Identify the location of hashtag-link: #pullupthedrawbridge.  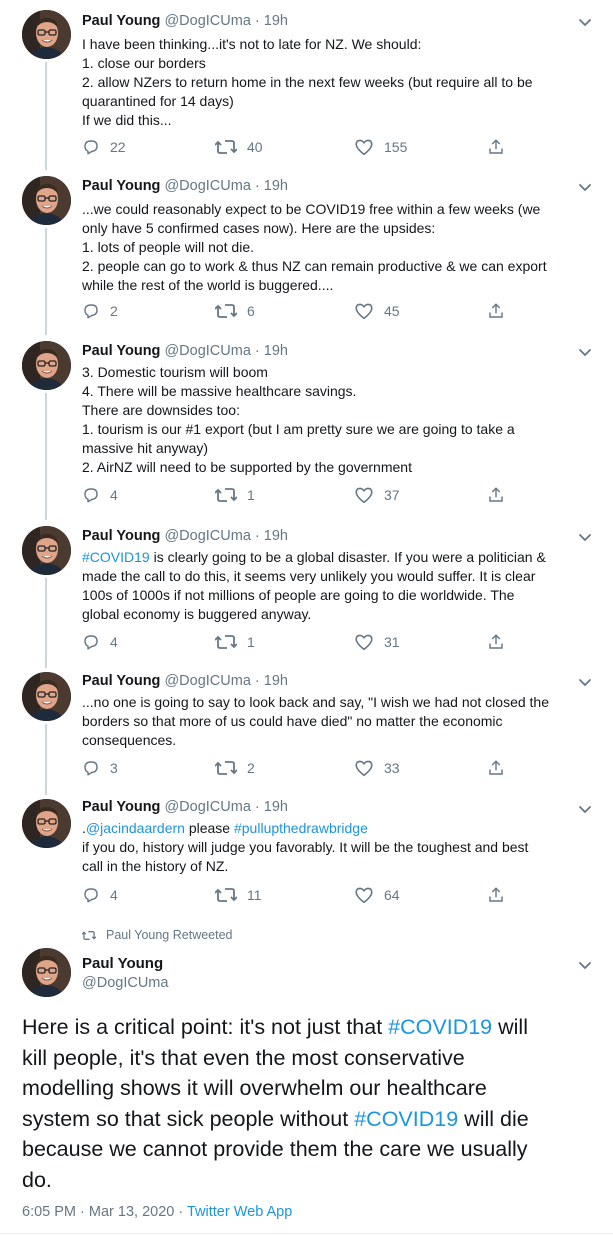
(301, 828).